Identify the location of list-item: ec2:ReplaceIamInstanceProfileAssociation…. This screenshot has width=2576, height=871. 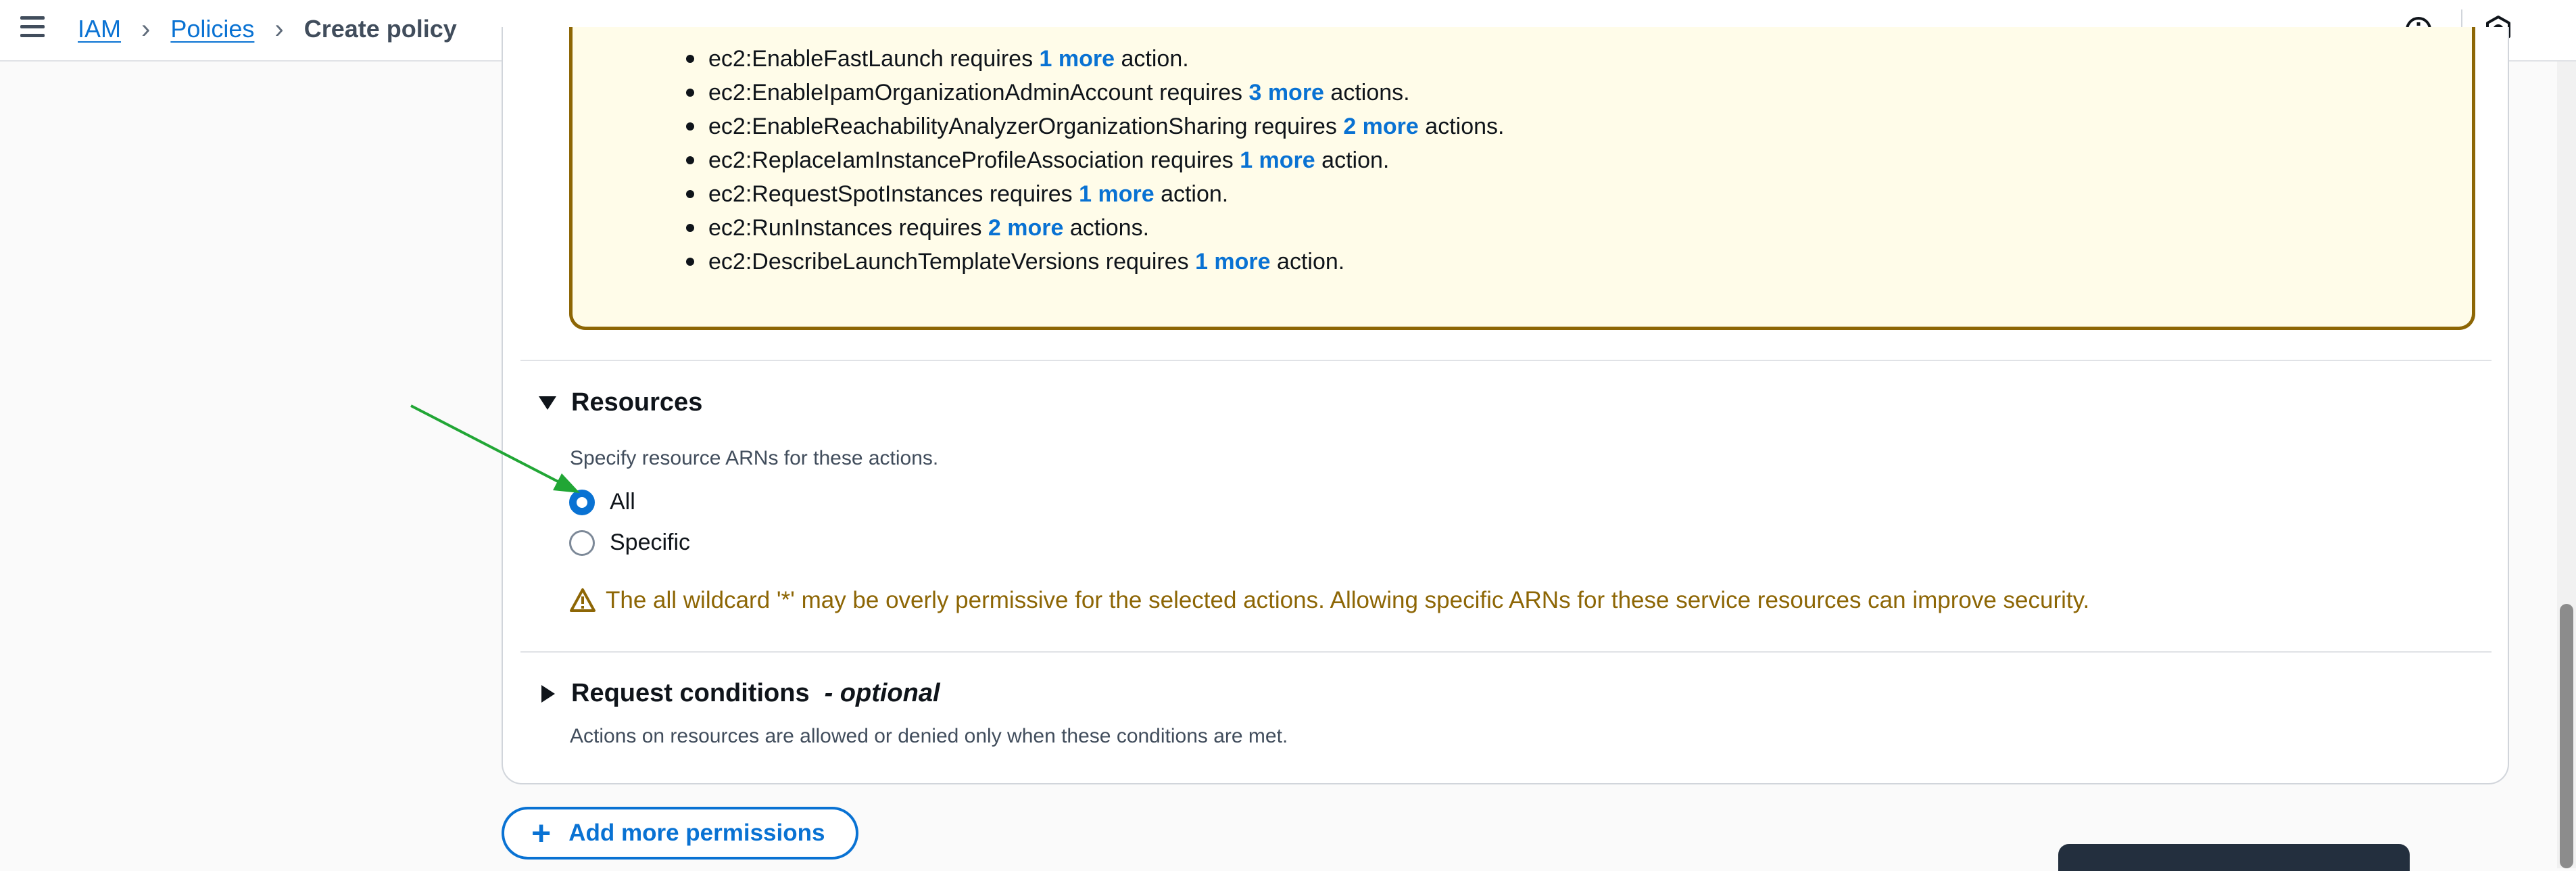
(1095, 160).